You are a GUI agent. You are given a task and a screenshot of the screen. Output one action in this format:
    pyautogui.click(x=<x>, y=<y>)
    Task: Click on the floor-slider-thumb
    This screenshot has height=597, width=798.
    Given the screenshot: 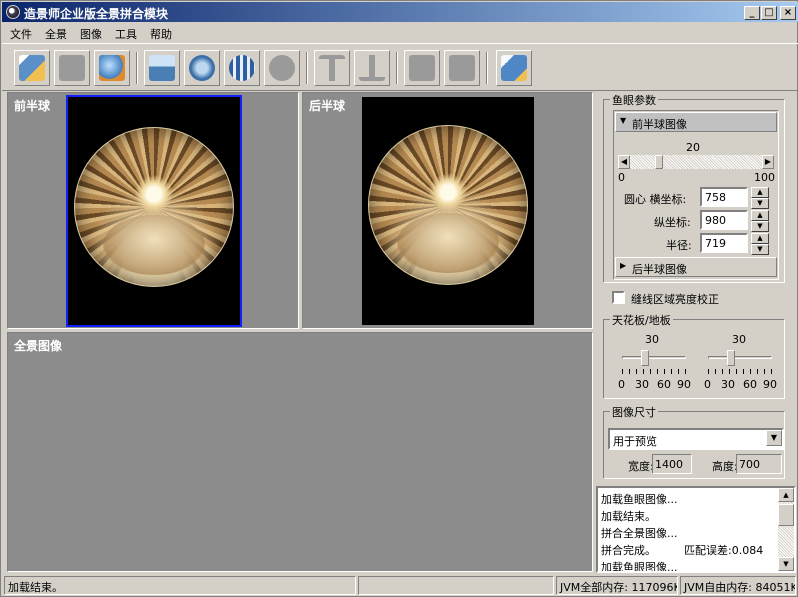 What is the action you would take?
    pyautogui.click(x=730, y=358)
    